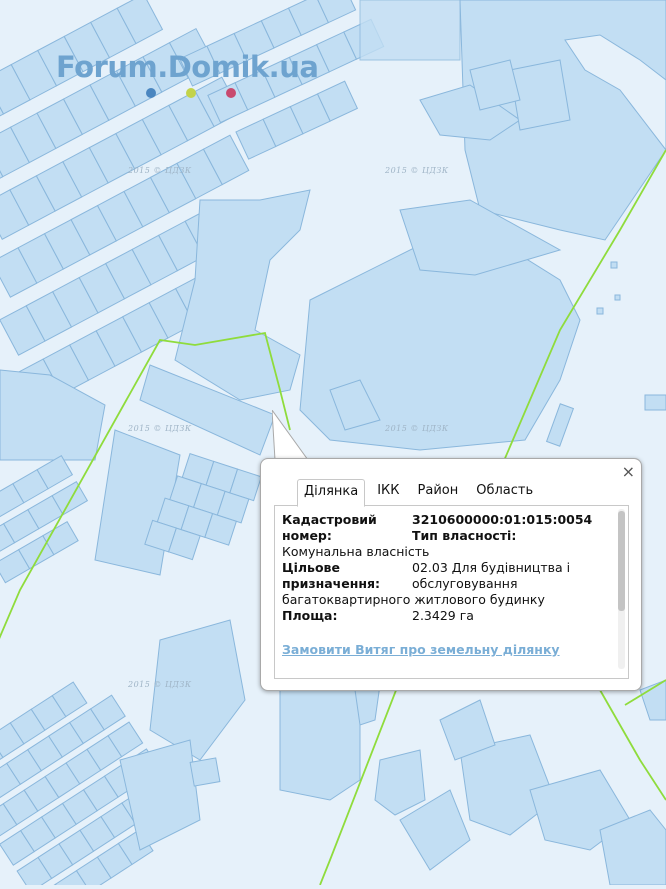 The width and height of the screenshot is (666, 889). Describe the element at coordinates (311, 567) in the screenshot. I see `purpose-label: Цільове` at that location.